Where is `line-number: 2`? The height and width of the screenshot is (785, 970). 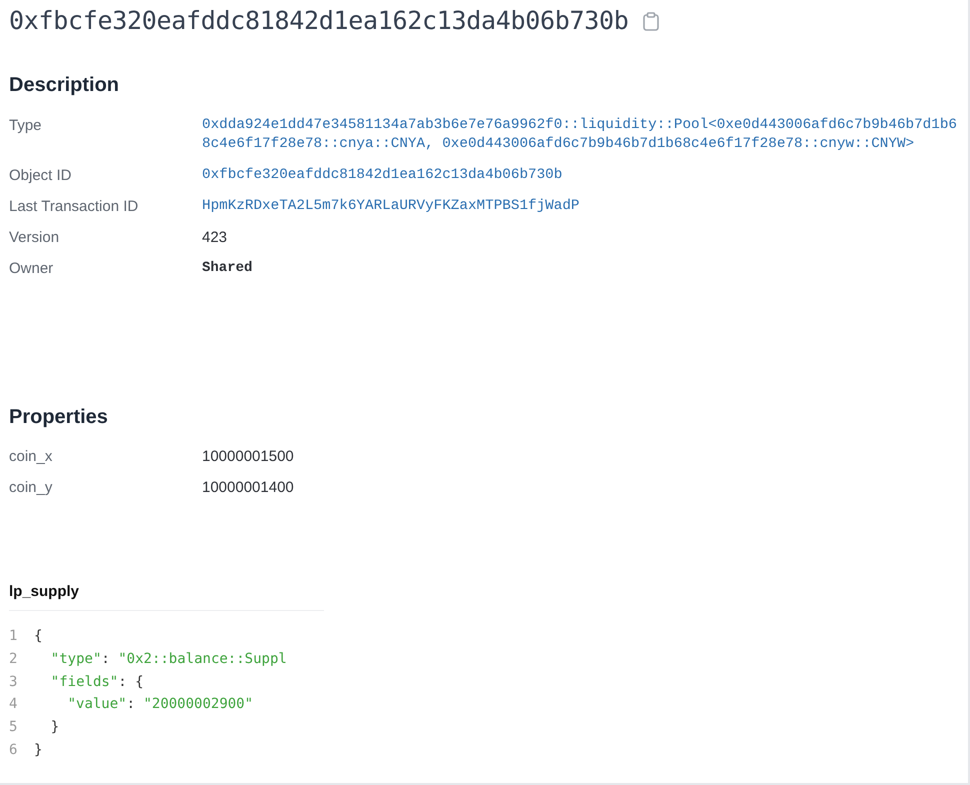
line-number: 2 is located at coordinates (13, 659).